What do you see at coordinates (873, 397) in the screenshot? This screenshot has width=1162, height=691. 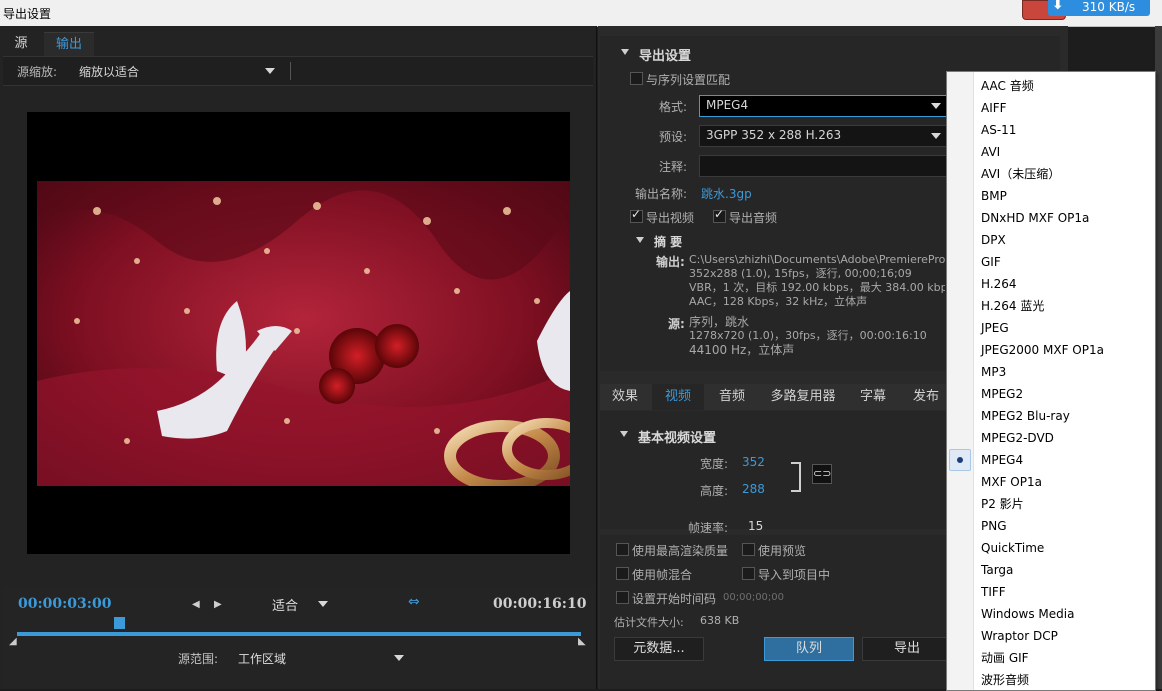 I see `tab-captions: 字幕` at bounding box center [873, 397].